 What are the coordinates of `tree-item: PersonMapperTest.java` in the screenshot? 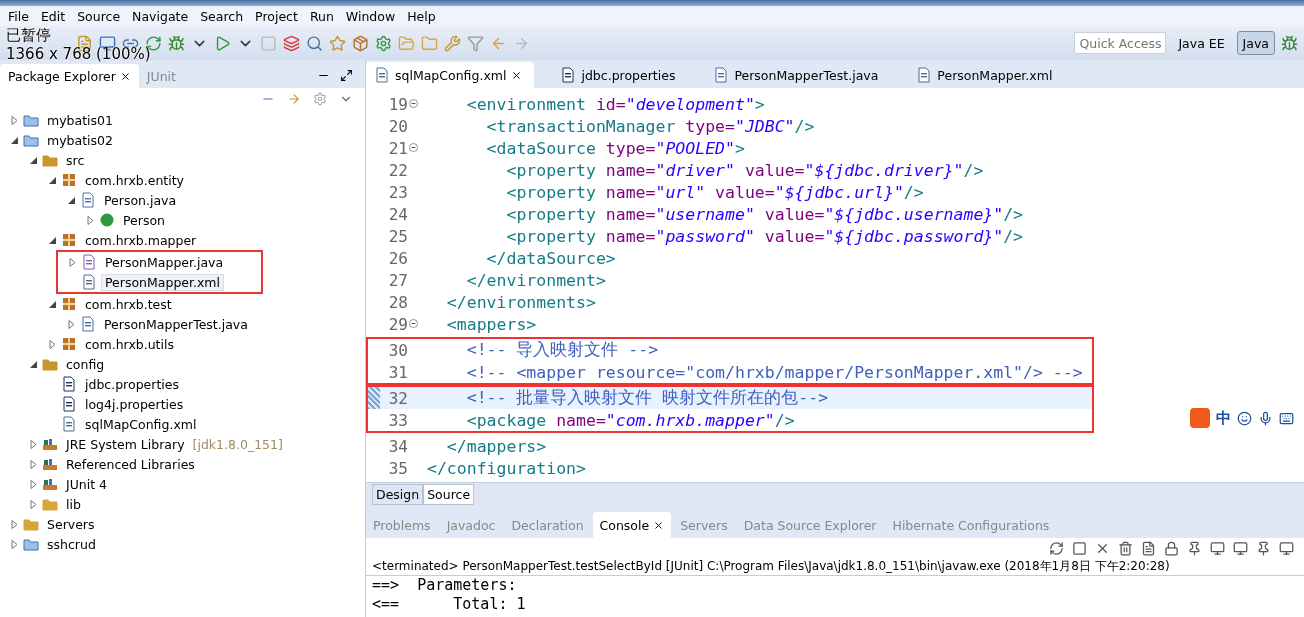 It's located at (176, 324).